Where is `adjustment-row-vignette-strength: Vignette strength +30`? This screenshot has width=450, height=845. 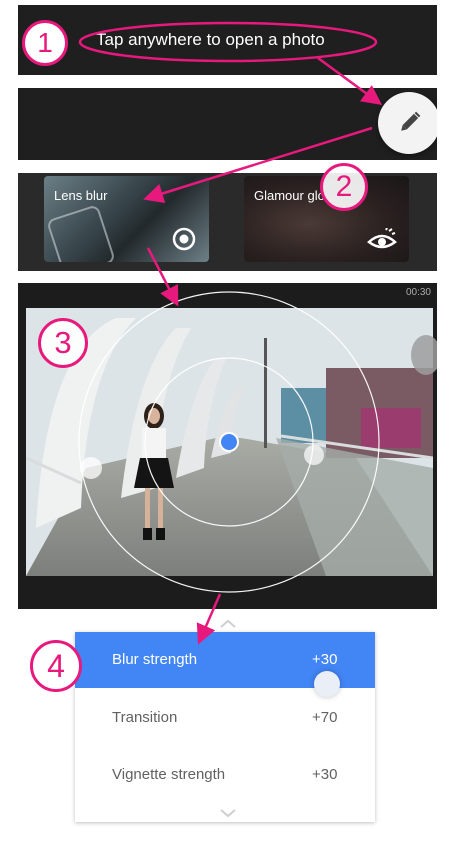 adjustment-row-vignette-strength: Vignette strength +30 is located at coordinates (225, 775).